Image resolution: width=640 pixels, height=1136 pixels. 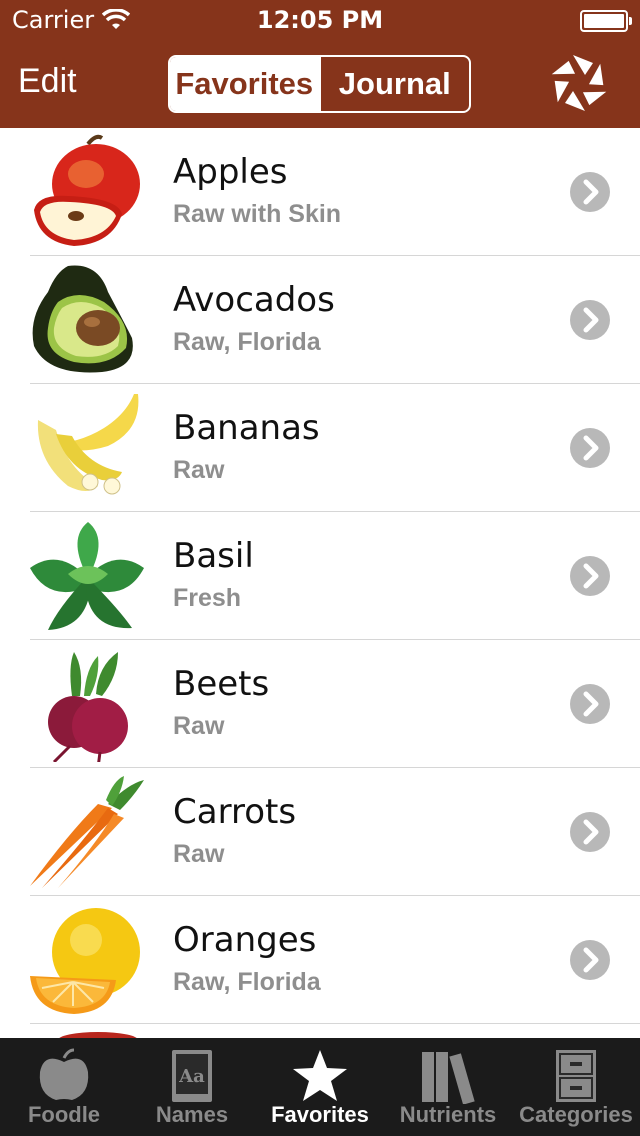 I want to click on favorites-journal-segmented-control: Favorites Journal, so click(x=319, y=84).